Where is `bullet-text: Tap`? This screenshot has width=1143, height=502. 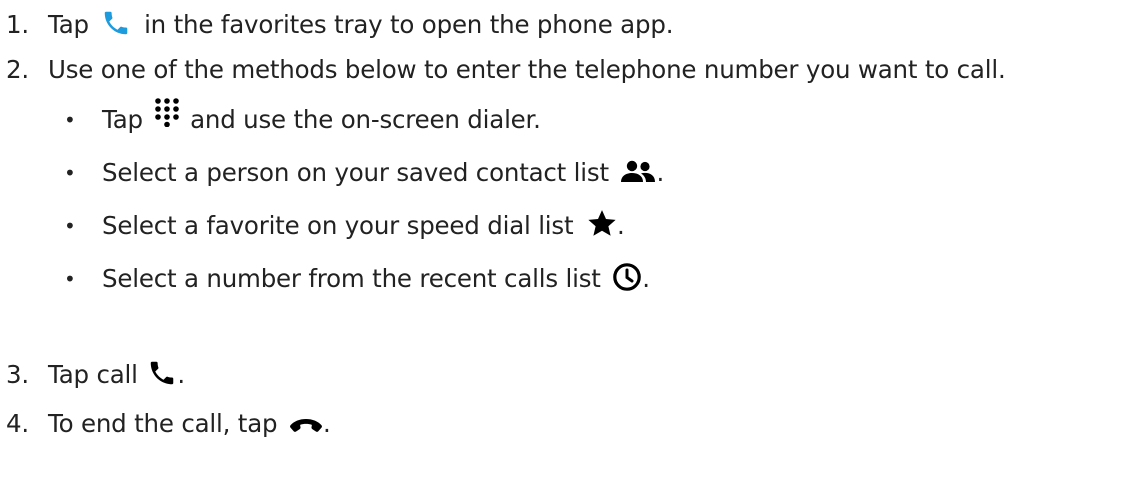 bullet-text: Tap is located at coordinates (122, 119).